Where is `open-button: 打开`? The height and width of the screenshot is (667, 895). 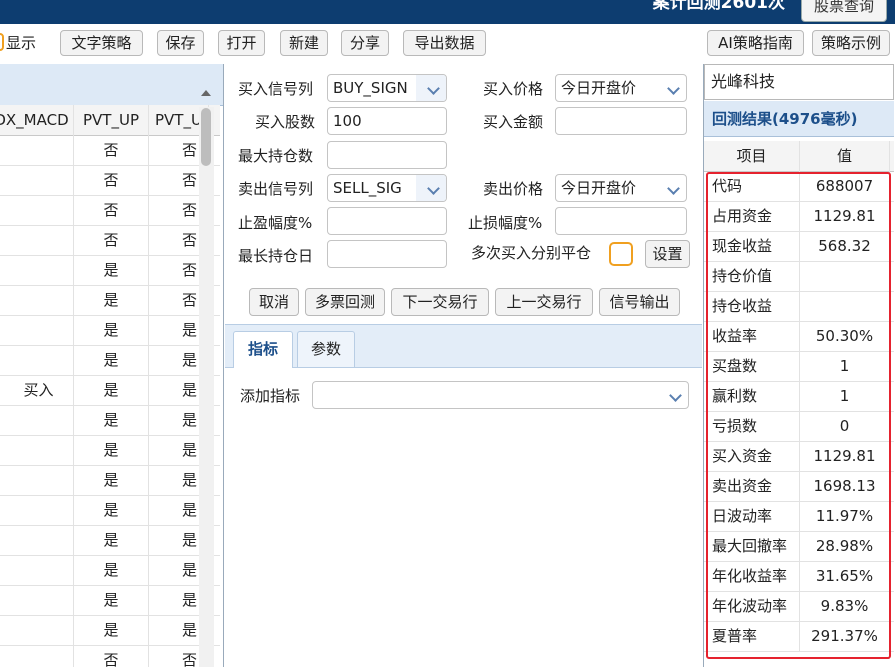
open-button: 打开 is located at coordinates (241, 43).